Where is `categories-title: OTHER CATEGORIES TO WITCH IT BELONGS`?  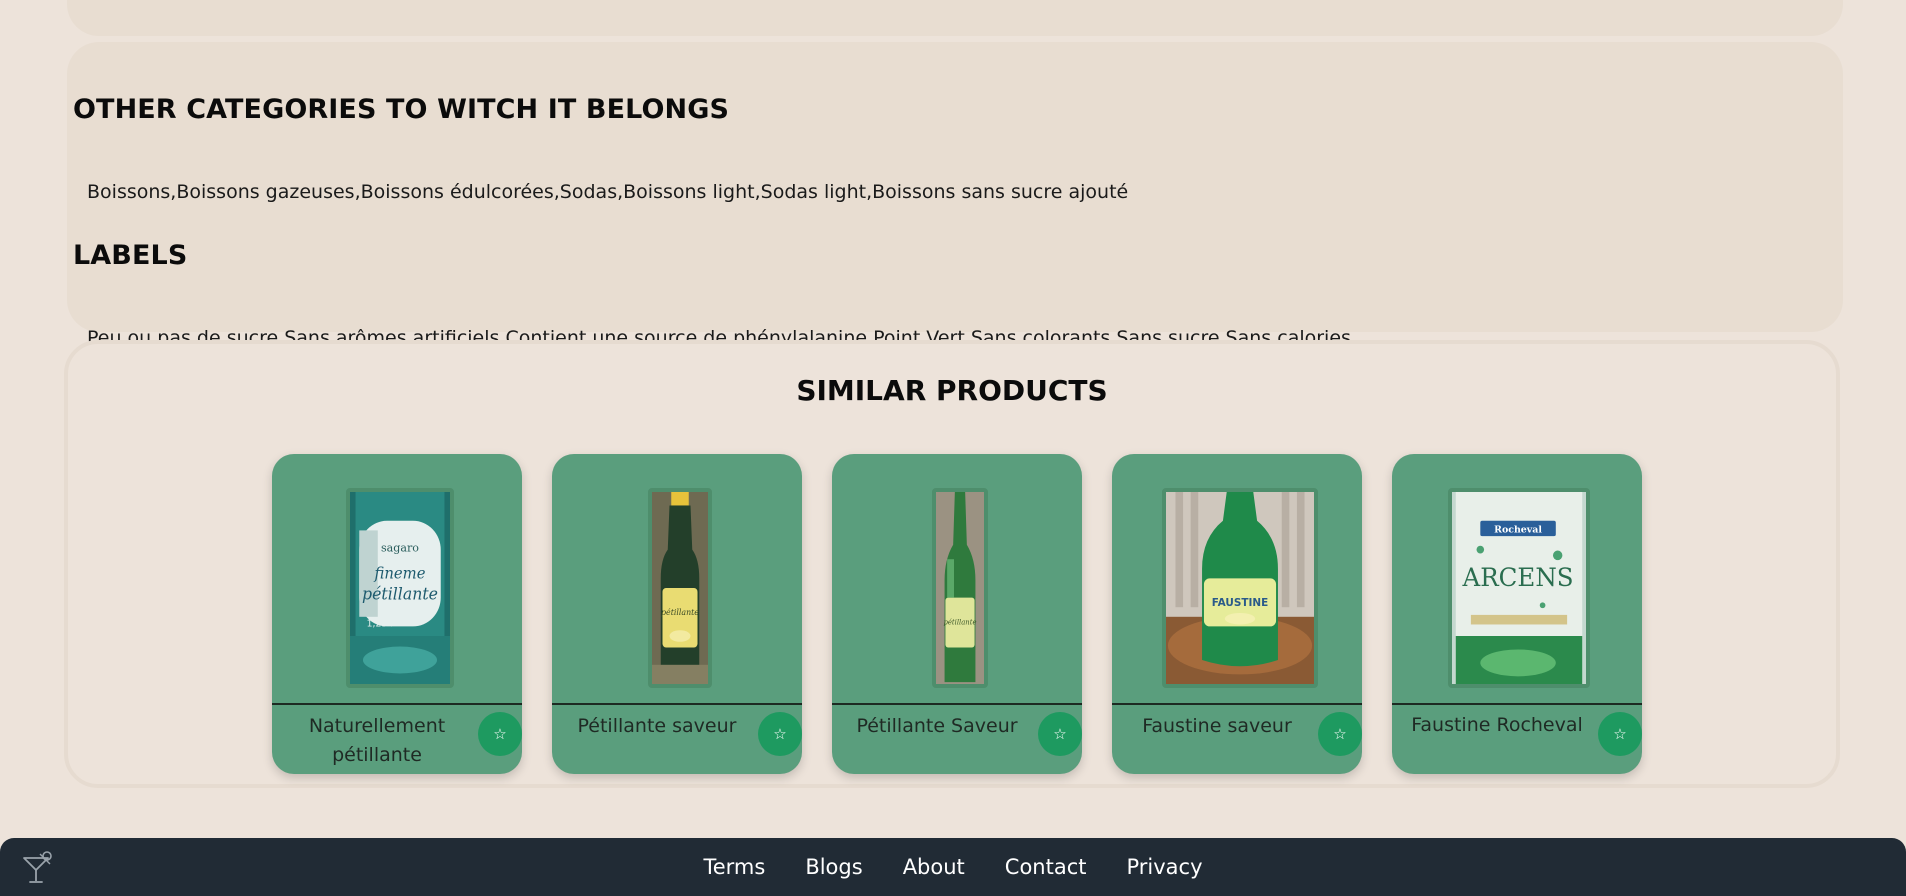 categories-title: OTHER CATEGORIES TO WITCH IT BELONGS is located at coordinates (401, 109).